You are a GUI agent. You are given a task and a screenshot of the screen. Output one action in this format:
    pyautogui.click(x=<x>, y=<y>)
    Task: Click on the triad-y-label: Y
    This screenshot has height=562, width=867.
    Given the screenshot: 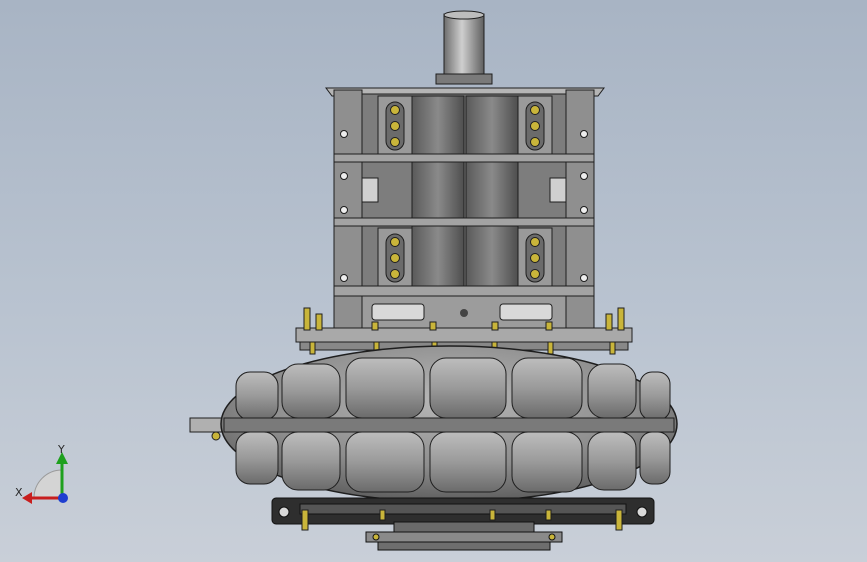 What is the action you would take?
    pyautogui.click(x=61, y=449)
    